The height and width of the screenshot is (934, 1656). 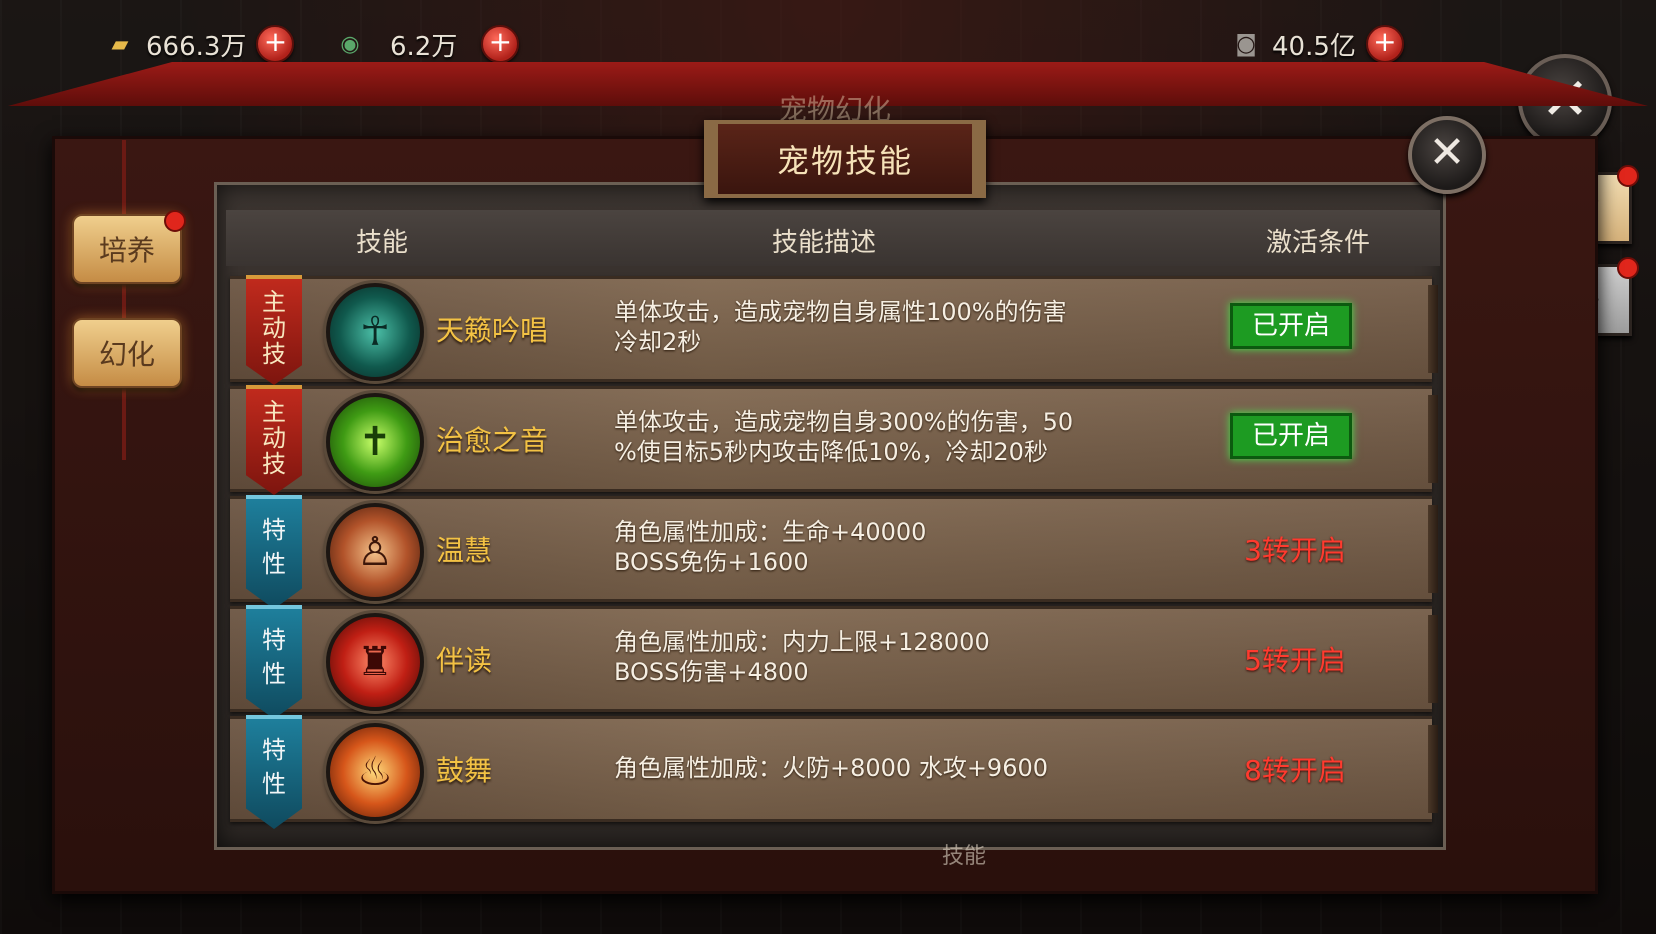 I want to click on tab-transform-label: 幻化, so click(x=126, y=354).